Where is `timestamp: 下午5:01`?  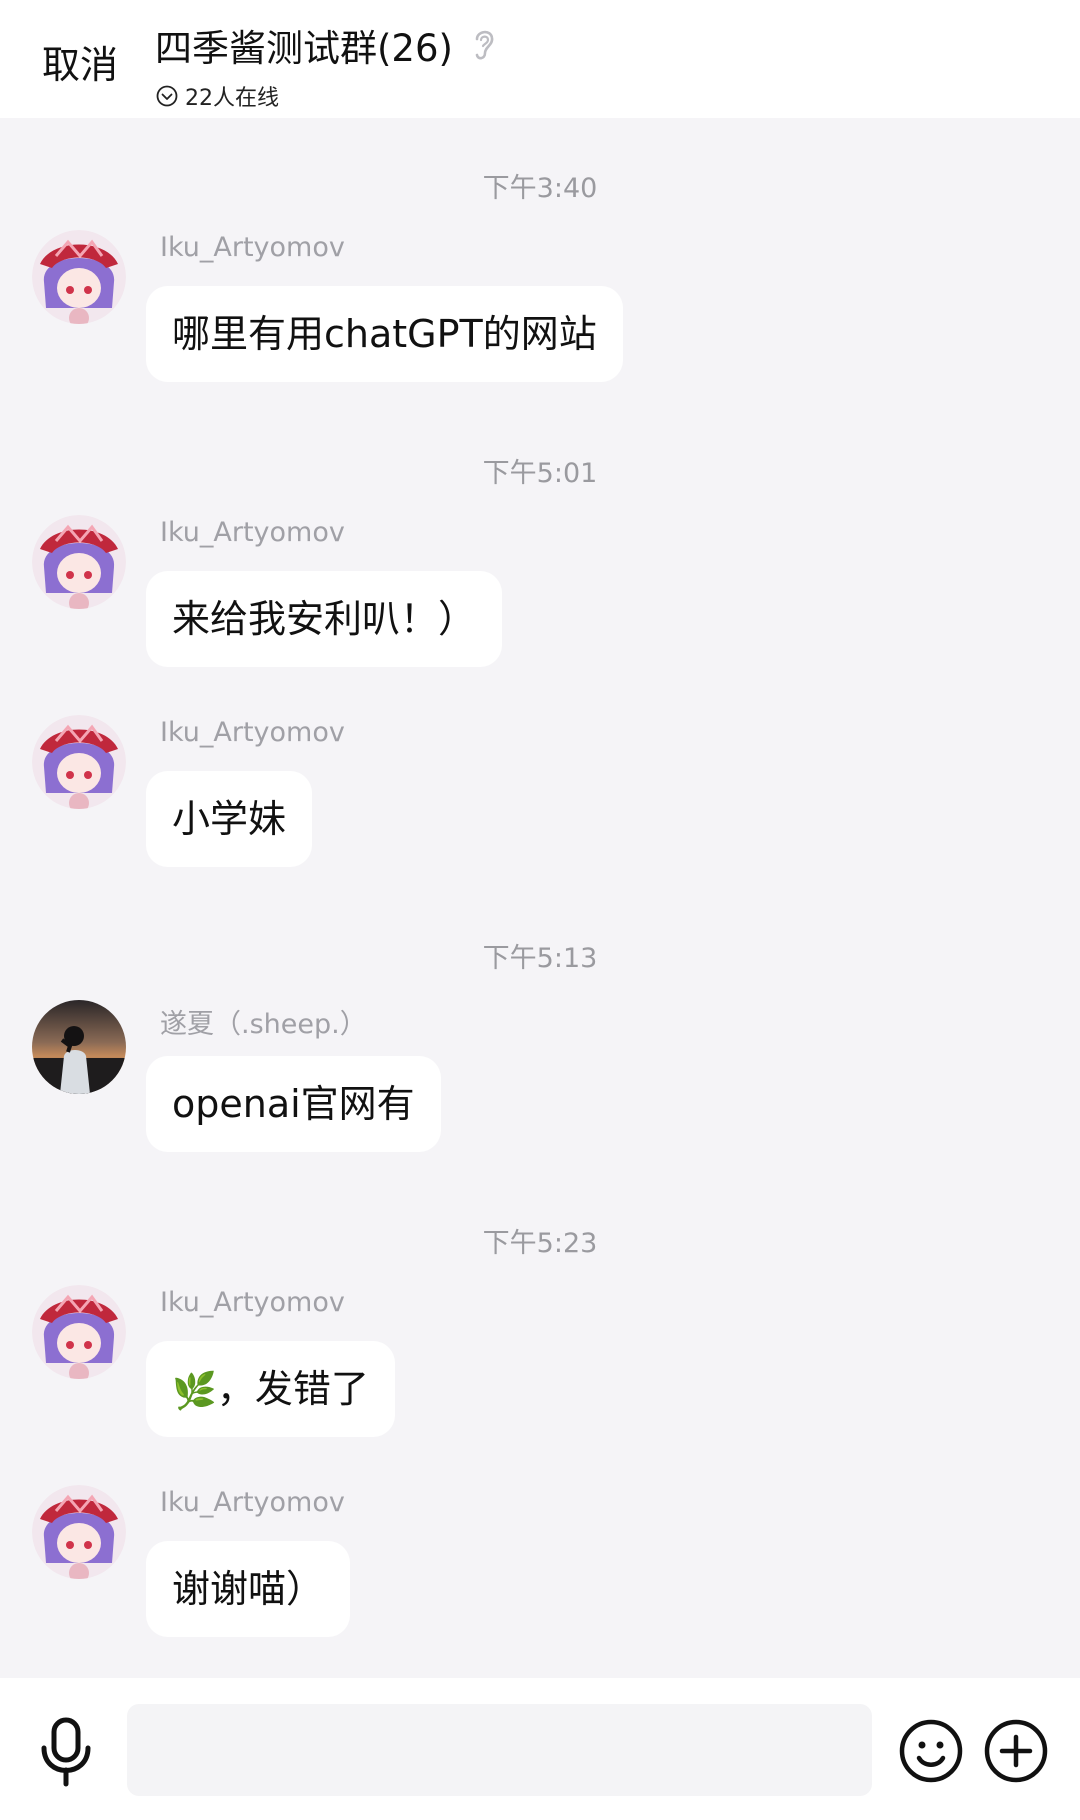
timestamp: 下午5:01 is located at coordinates (540, 473).